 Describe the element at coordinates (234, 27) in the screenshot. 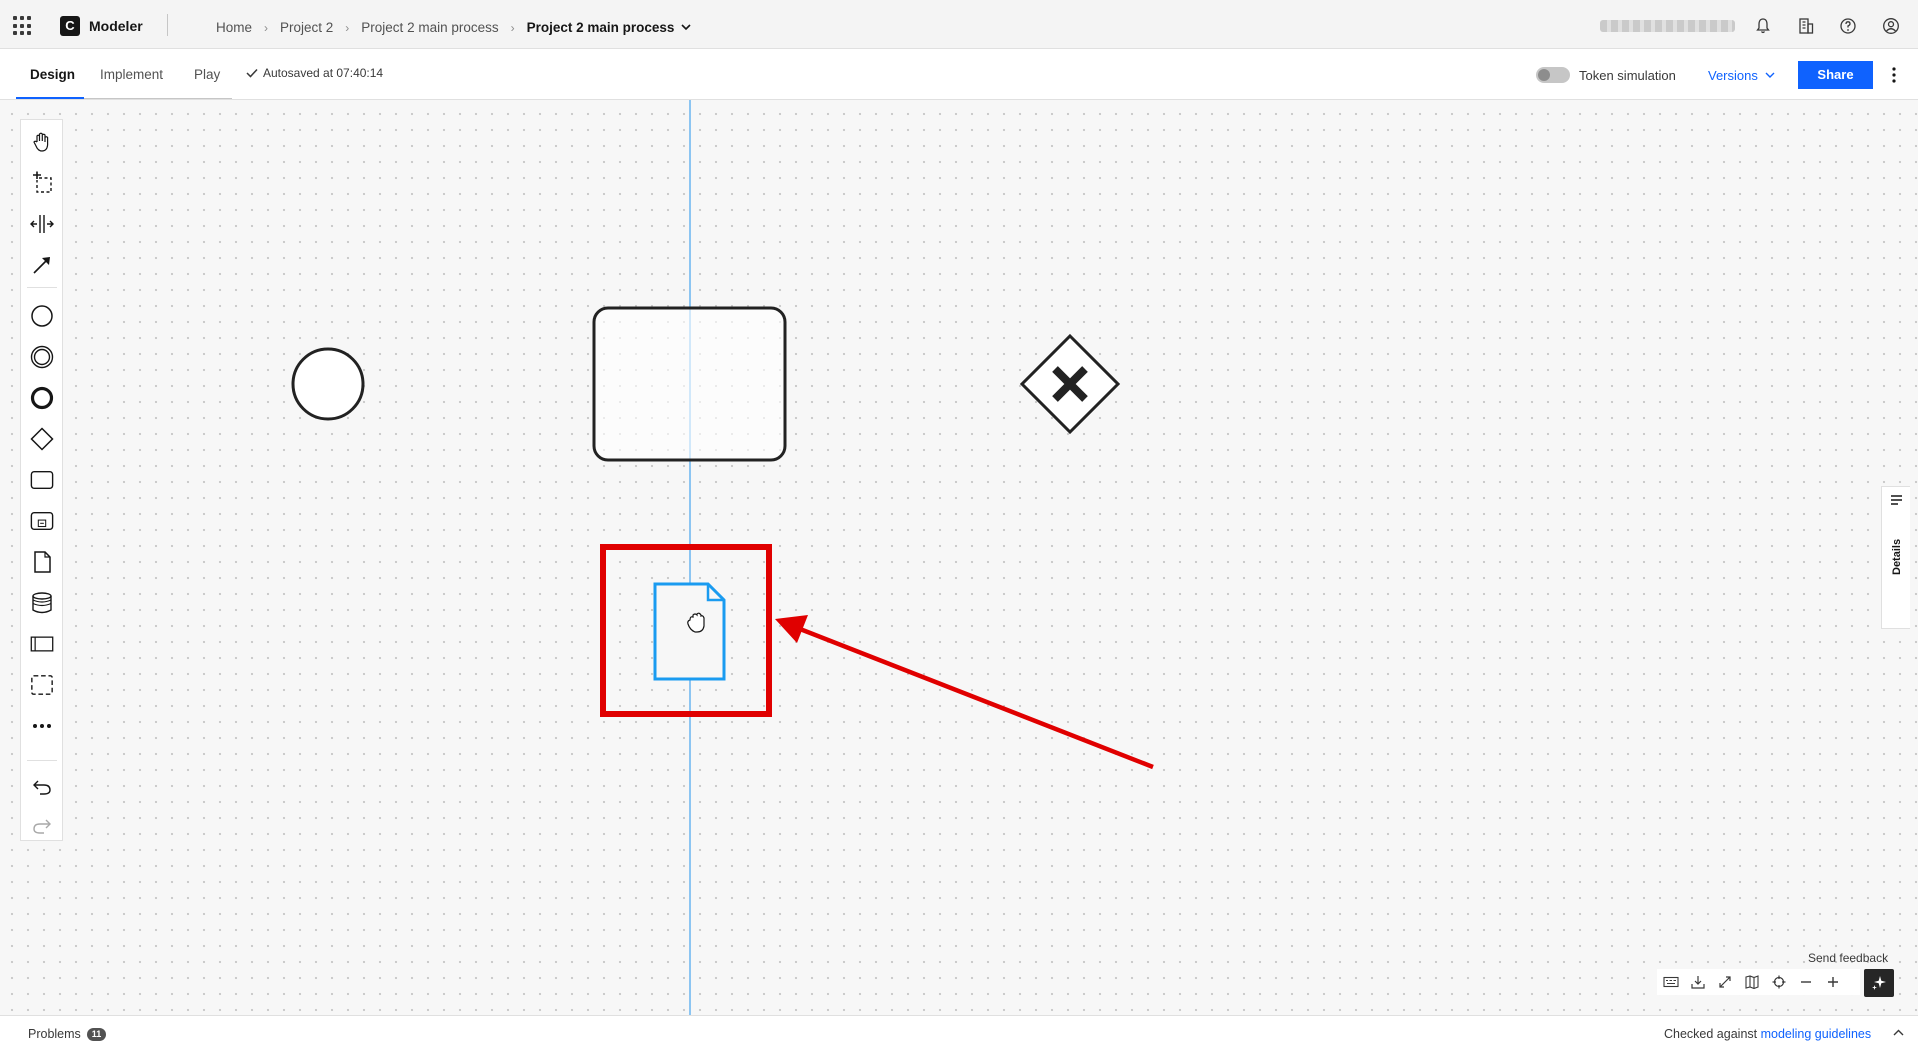

I see `breadcrumb-home: Home` at that location.